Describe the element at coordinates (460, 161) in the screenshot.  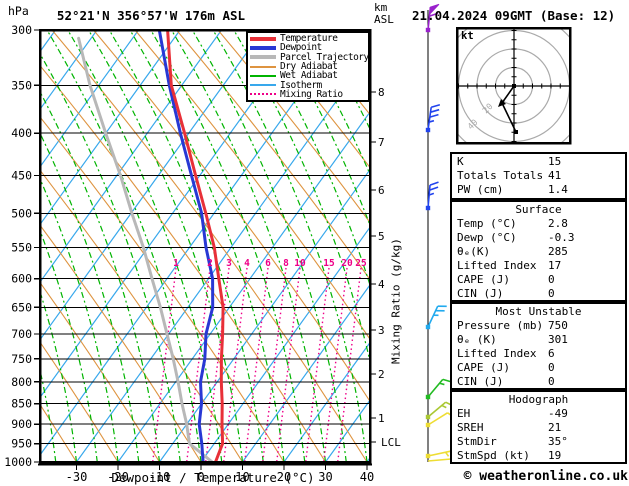
I see `info-row-label: K` at that location.